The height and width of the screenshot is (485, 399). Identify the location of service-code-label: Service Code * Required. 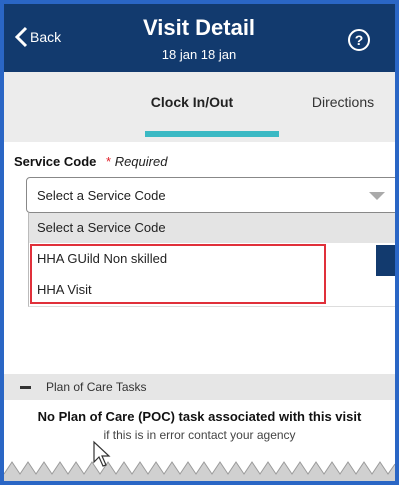
(90, 161).